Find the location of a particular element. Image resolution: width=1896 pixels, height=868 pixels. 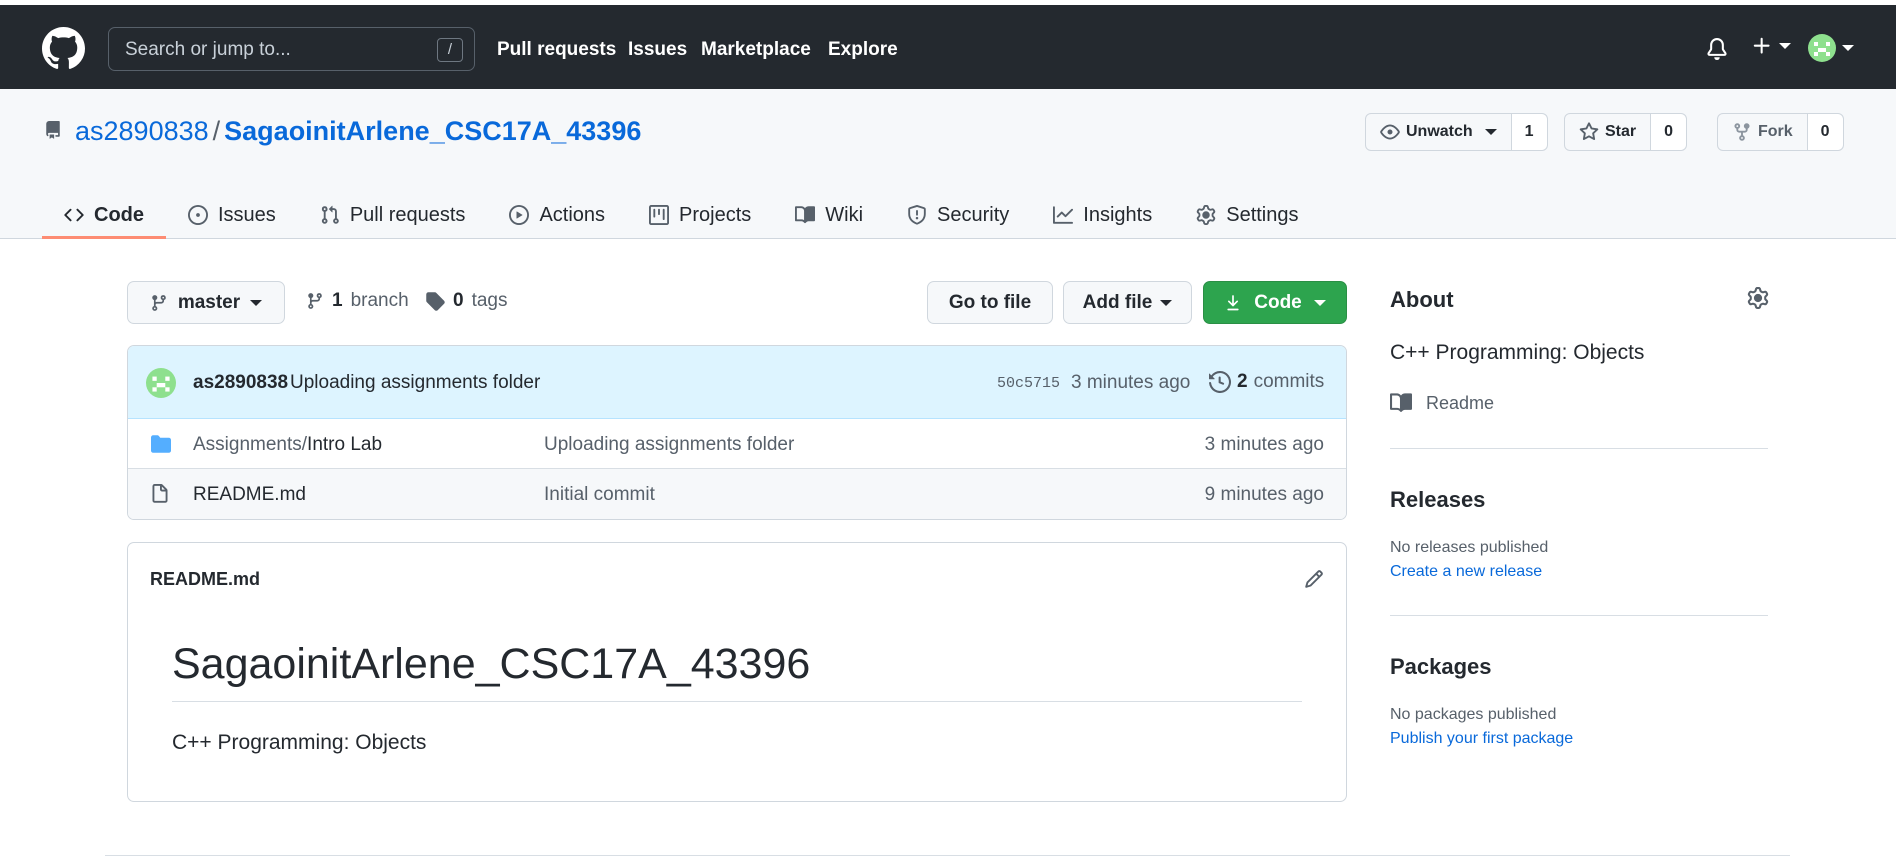

project-icon is located at coordinates (659, 215).